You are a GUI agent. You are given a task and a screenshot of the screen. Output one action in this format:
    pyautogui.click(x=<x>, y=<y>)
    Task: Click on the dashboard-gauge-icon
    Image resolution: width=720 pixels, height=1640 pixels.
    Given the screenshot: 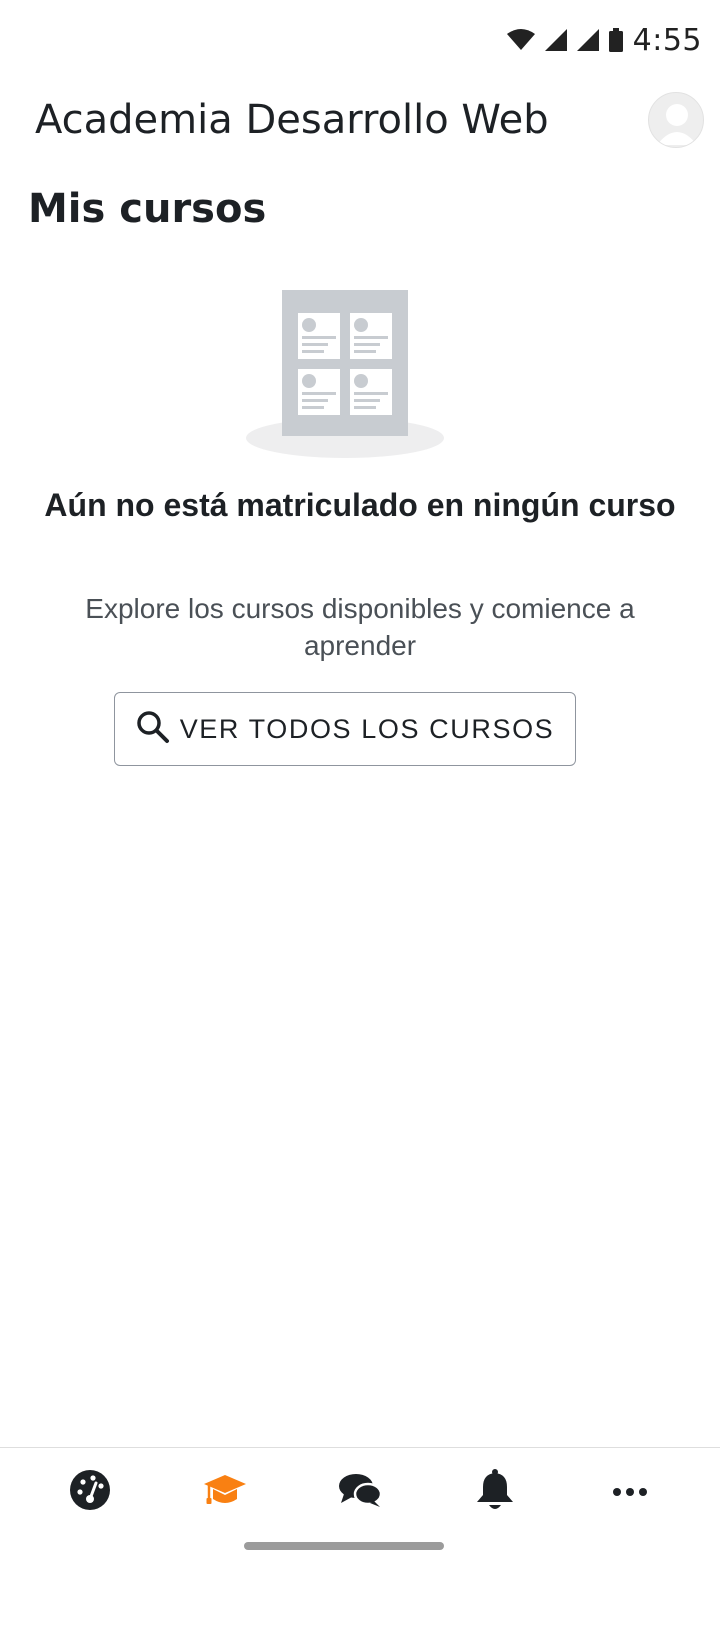 What is the action you would take?
    pyautogui.click(x=90, y=1492)
    